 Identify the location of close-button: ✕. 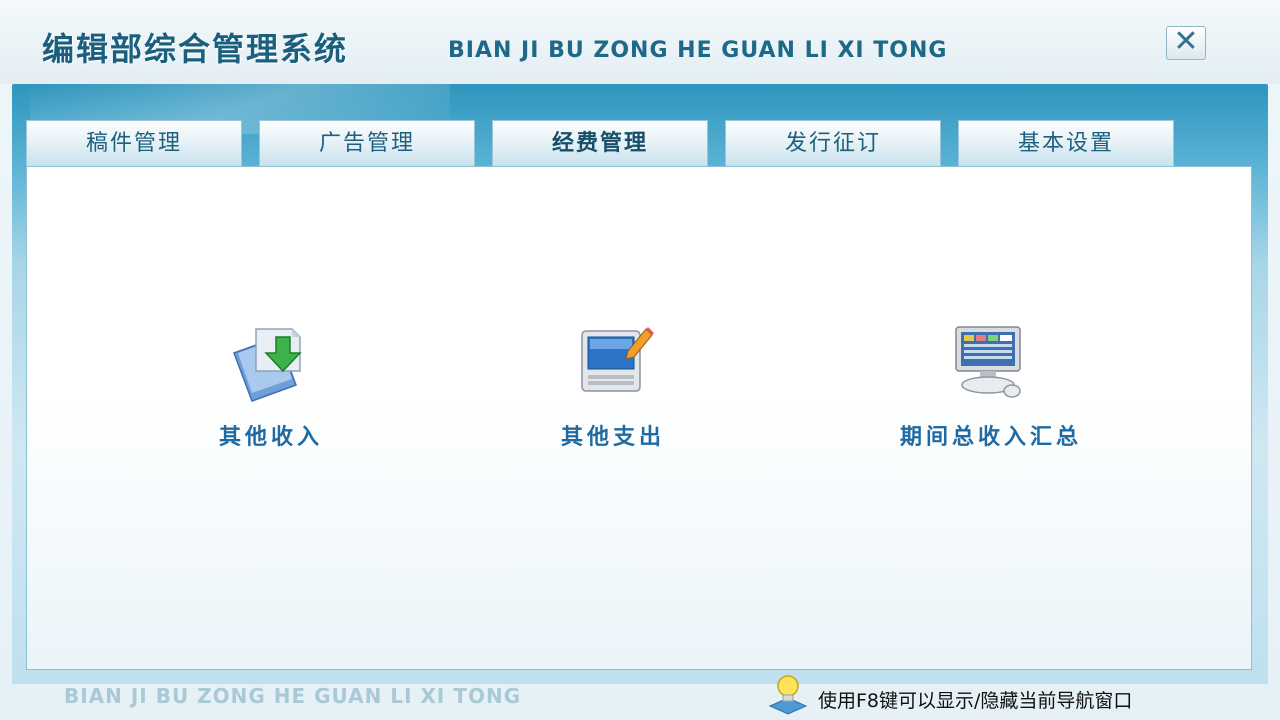
(1186, 43).